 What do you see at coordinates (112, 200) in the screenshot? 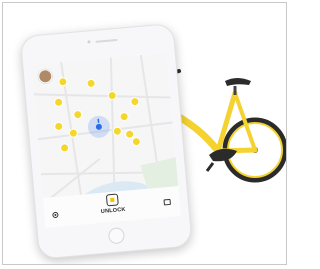
I see `scan-unlock-icon` at bounding box center [112, 200].